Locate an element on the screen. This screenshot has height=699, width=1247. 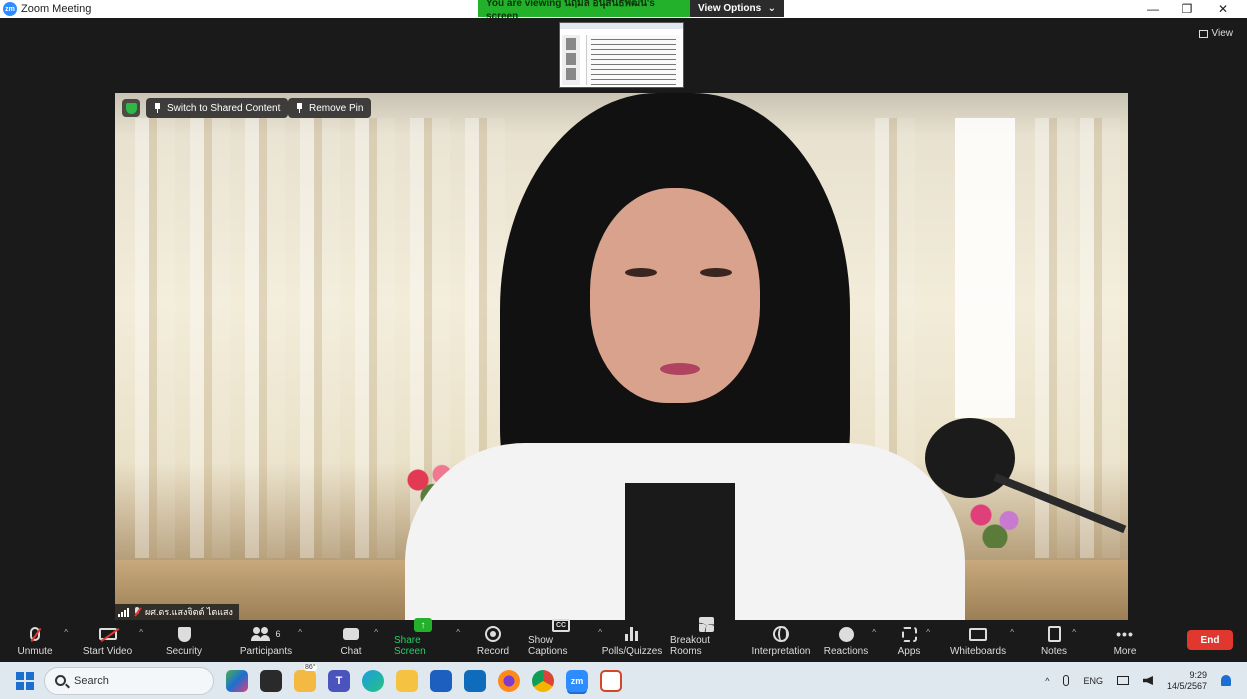
file-explorer-icon is located at coordinates (407, 680).